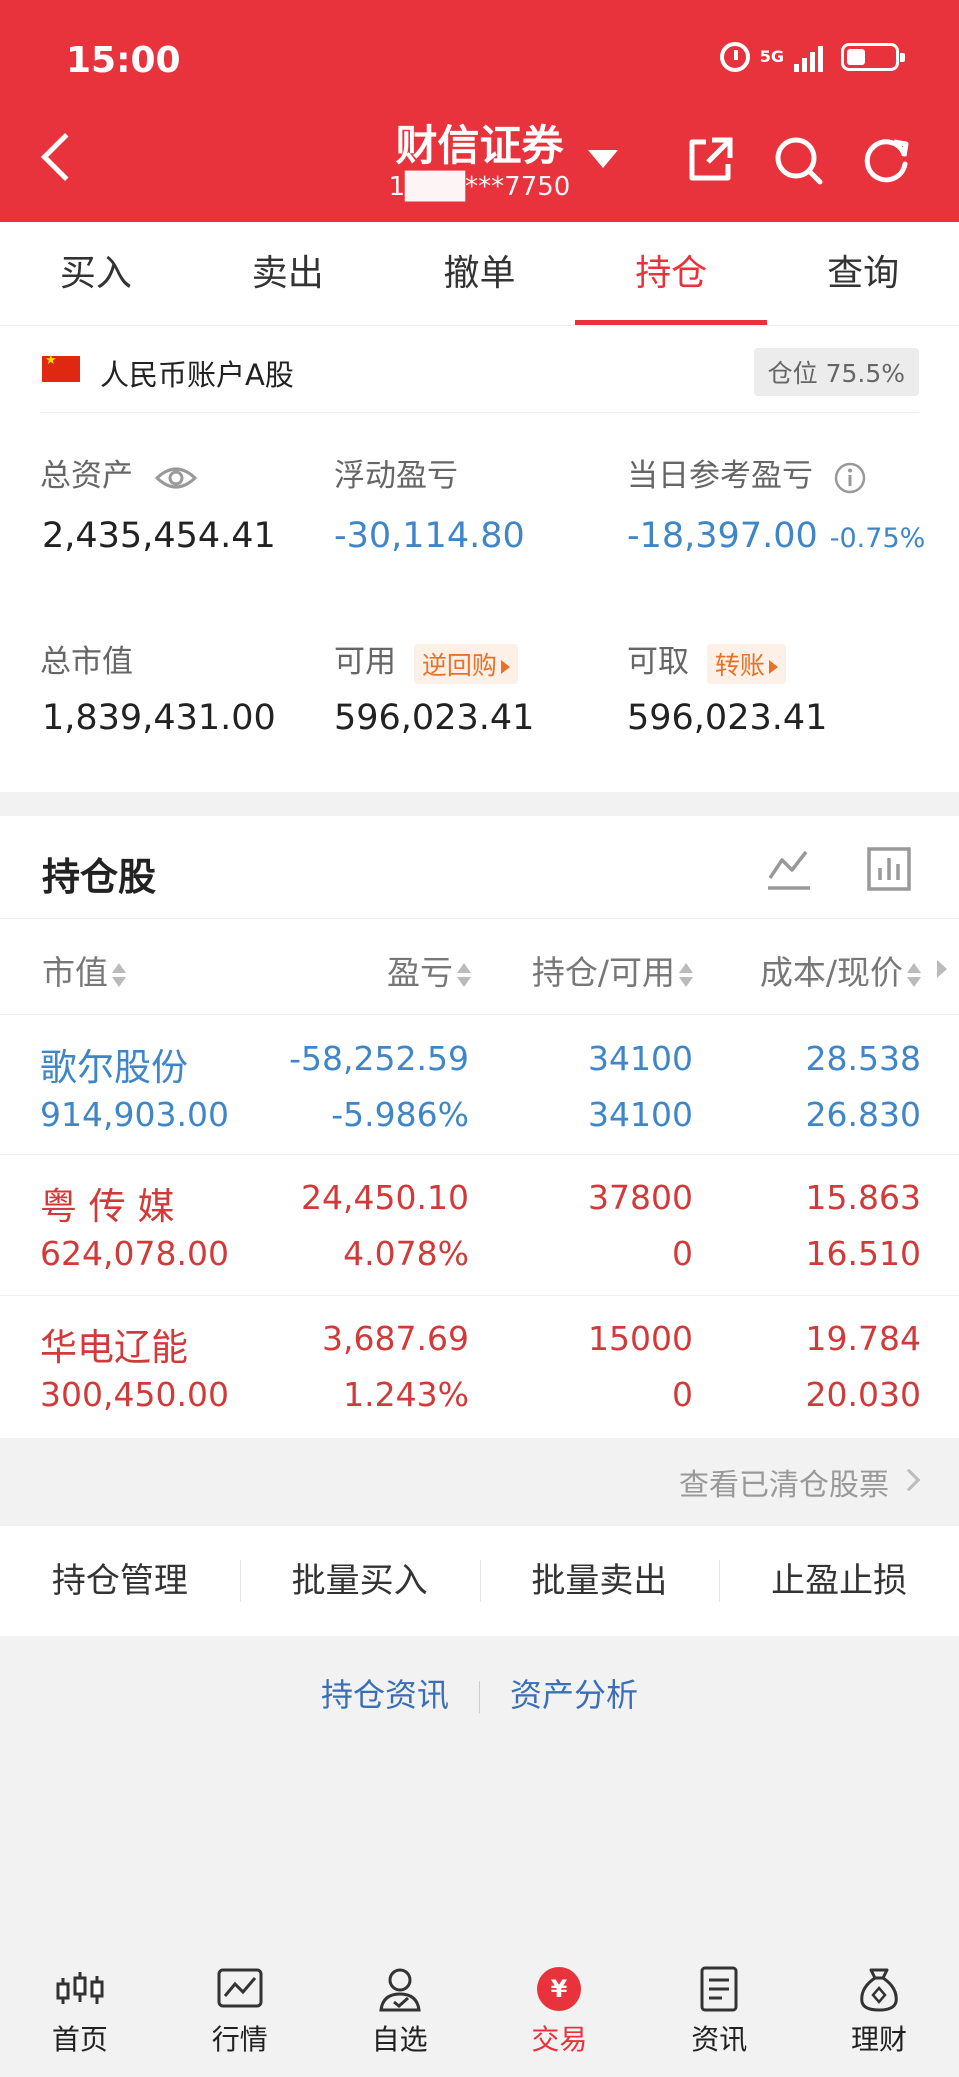  What do you see at coordinates (863, 1114) in the screenshot?
I see `current-price: 26.830` at bounding box center [863, 1114].